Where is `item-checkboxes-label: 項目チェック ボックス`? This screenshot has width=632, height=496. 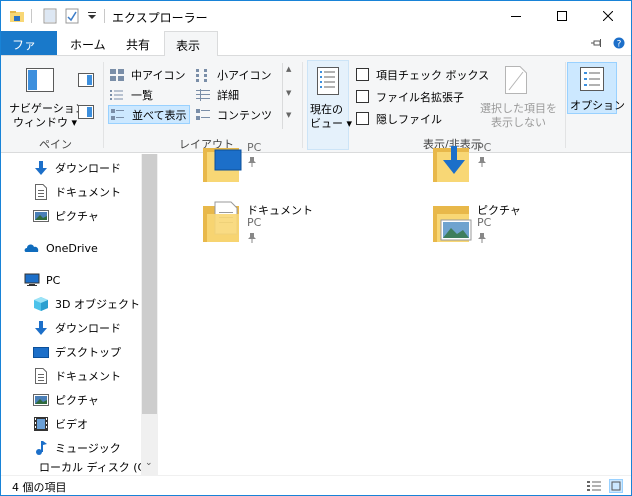 item-checkboxes-label: 項目チェック ボックス is located at coordinates (433, 75).